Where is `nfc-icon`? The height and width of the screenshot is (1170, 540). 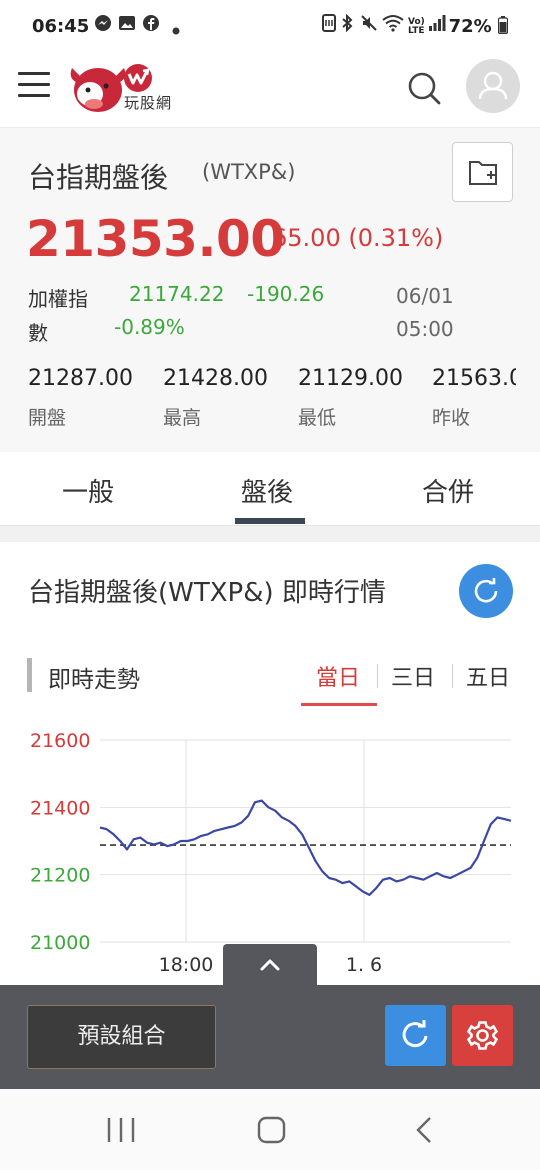 nfc-icon is located at coordinates (329, 25).